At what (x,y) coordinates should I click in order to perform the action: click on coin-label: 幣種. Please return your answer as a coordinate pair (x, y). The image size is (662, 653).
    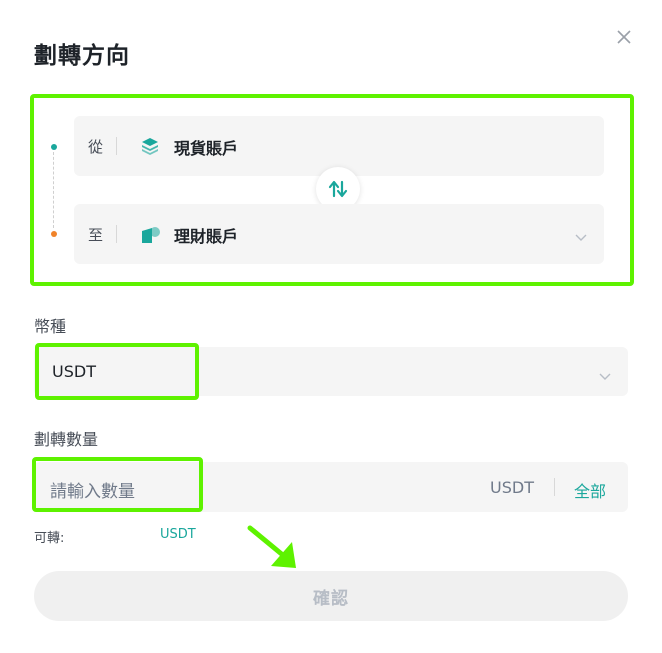
    Looking at the image, I should click on (50, 326).